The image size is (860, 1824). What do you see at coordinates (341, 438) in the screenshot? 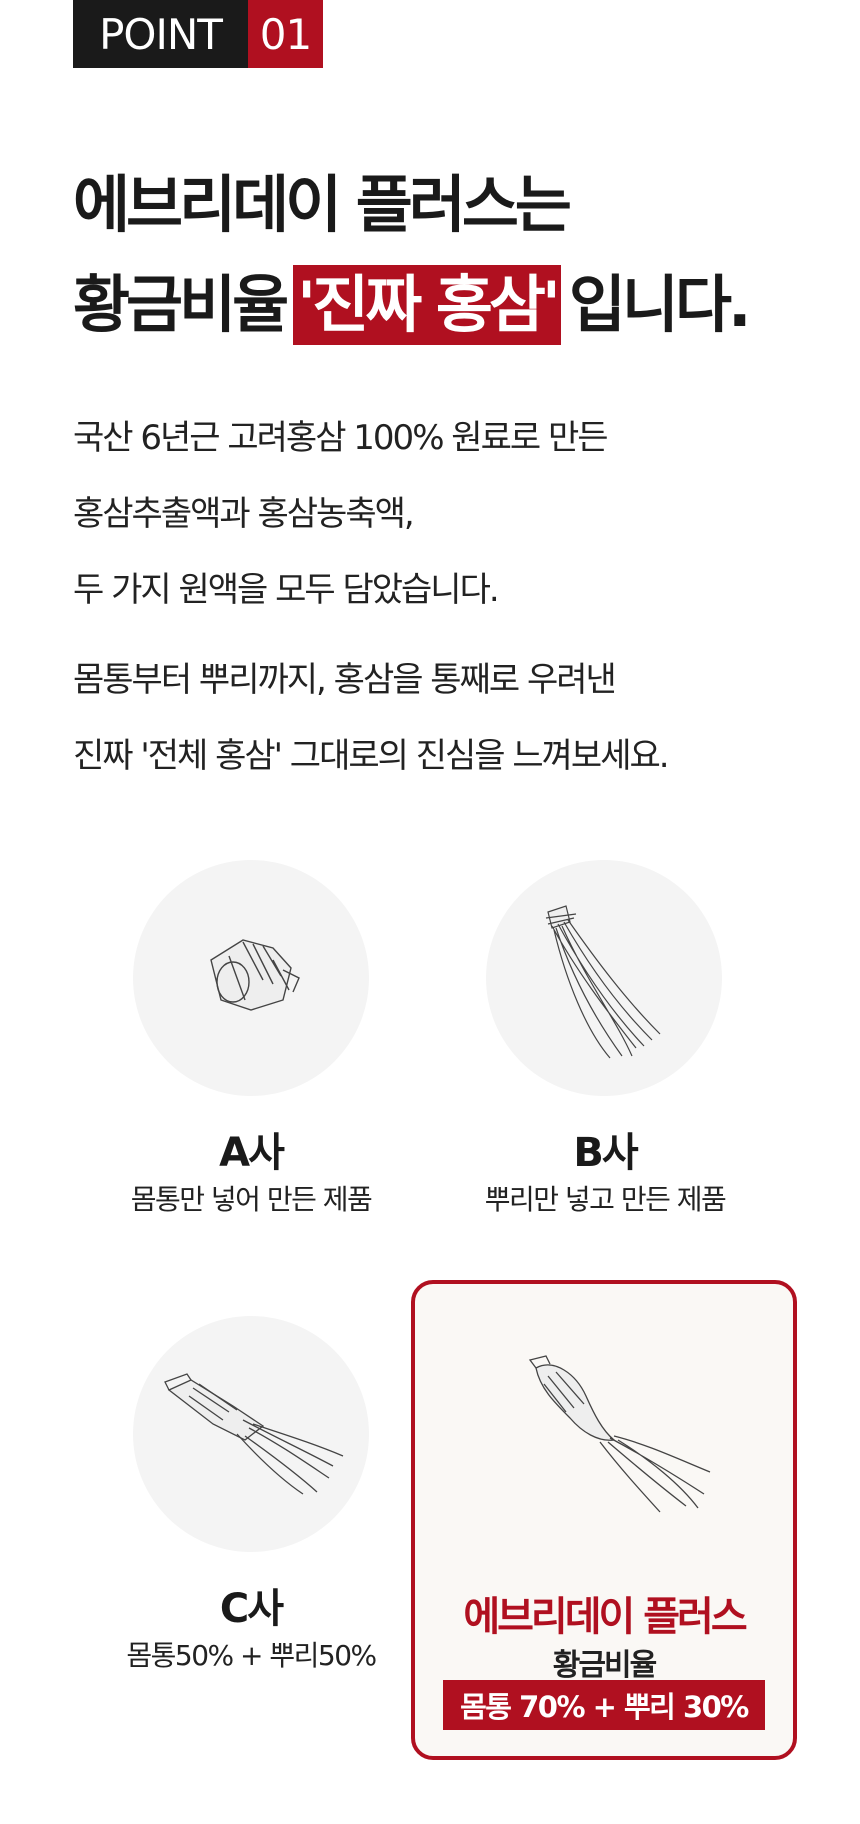
I see `description-line: 국산 6년근 고려홍삼 100% 원료로 만든` at bounding box center [341, 438].